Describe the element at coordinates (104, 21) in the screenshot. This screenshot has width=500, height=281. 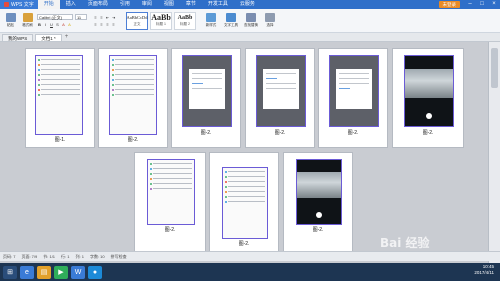
I see `paragraph-controls: ≡ ≡ ⇤ ⇥ ≡ ≡ ≡ ≡` at that location.